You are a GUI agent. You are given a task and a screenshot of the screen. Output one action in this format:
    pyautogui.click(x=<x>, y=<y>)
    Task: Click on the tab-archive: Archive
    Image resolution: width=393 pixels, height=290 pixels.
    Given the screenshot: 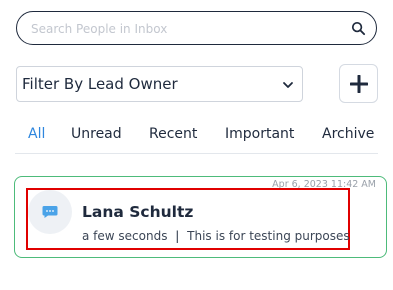 What is the action you would take?
    pyautogui.click(x=348, y=134)
    